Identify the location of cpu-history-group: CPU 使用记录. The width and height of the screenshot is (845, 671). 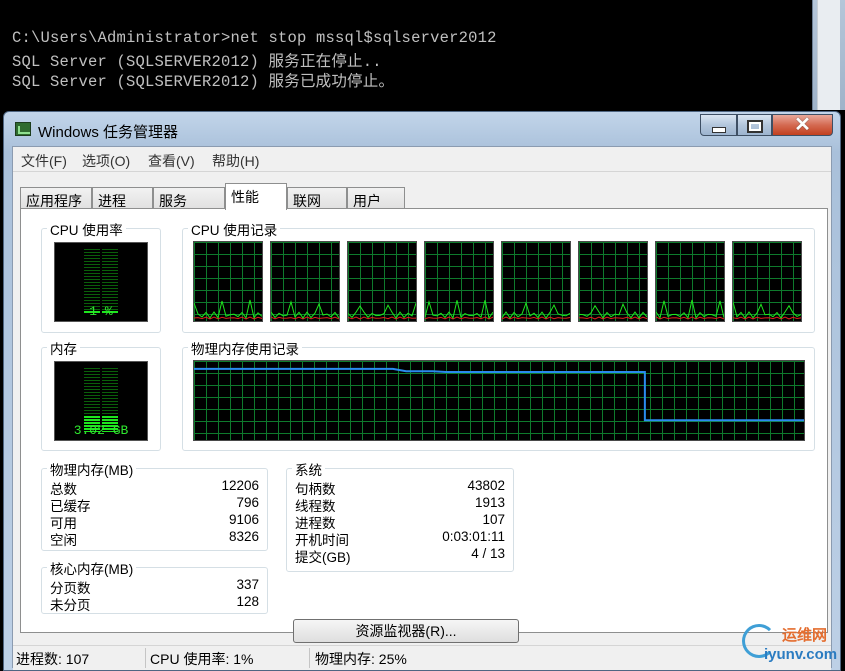
(498, 276).